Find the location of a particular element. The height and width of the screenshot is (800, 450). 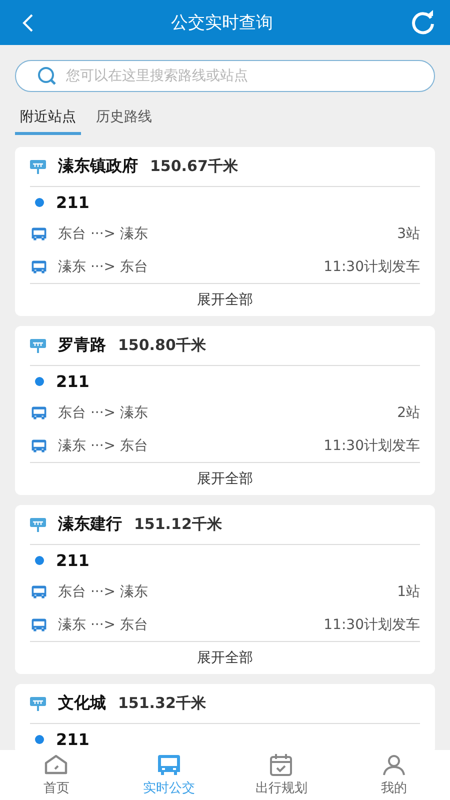

station-name: 溱东建行 is located at coordinates (90, 524).